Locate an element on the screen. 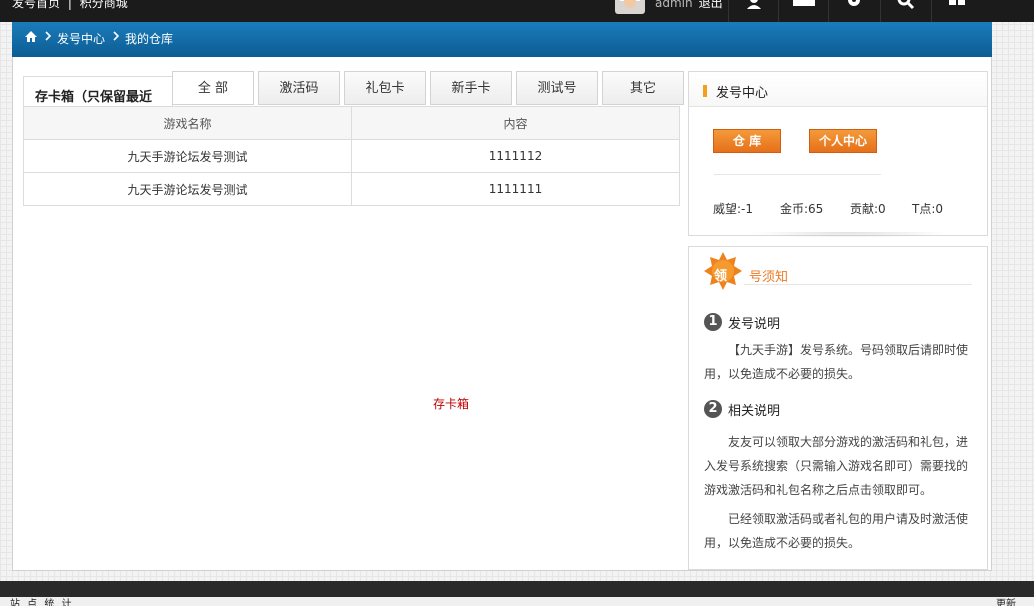 This screenshot has height=606, width=1034. table-row: 九天手游论坛发号测试 1111112 is located at coordinates (351, 156).